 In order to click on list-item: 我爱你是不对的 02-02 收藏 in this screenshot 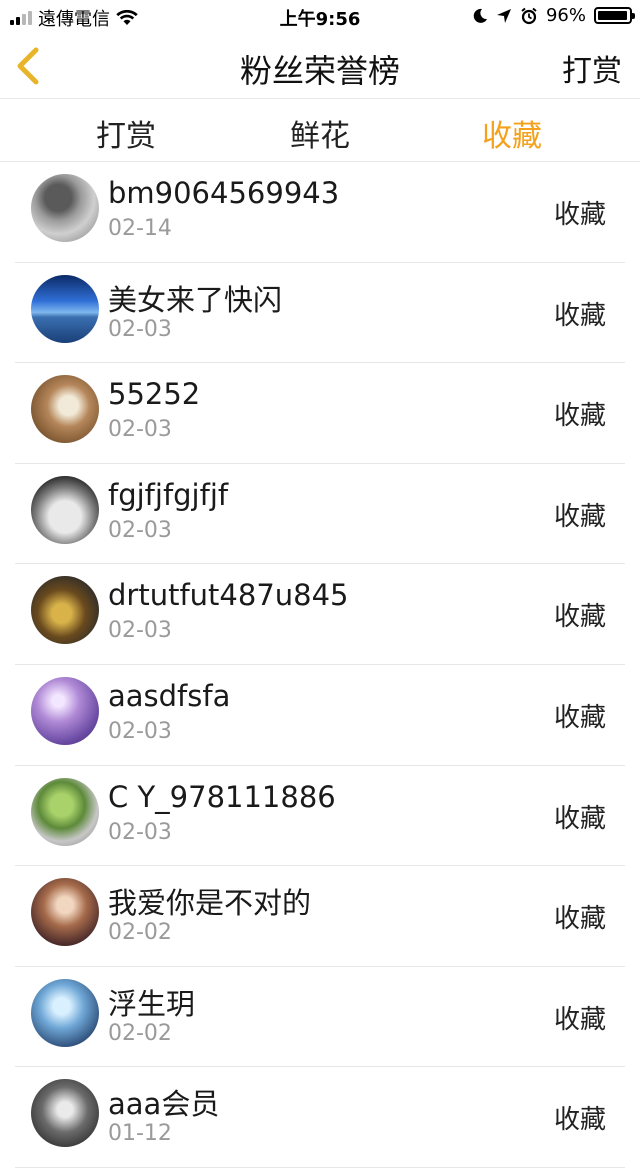, I will do `click(320, 916)`.